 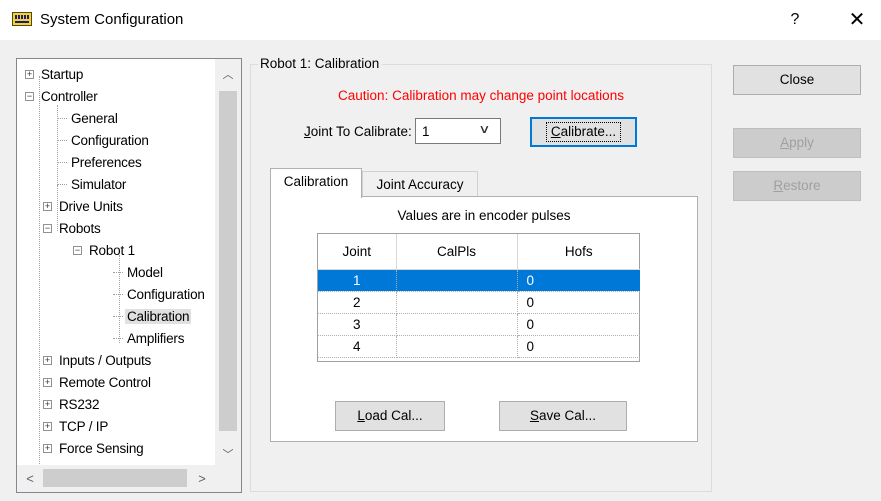 What do you see at coordinates (857, 20) in the screenshot?
I see `close-window-button: ✕` at bounding box center [857, 20].